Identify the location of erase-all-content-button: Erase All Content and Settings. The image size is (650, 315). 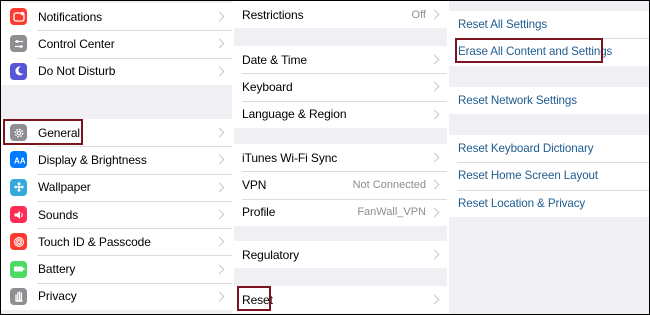
(549, 52).